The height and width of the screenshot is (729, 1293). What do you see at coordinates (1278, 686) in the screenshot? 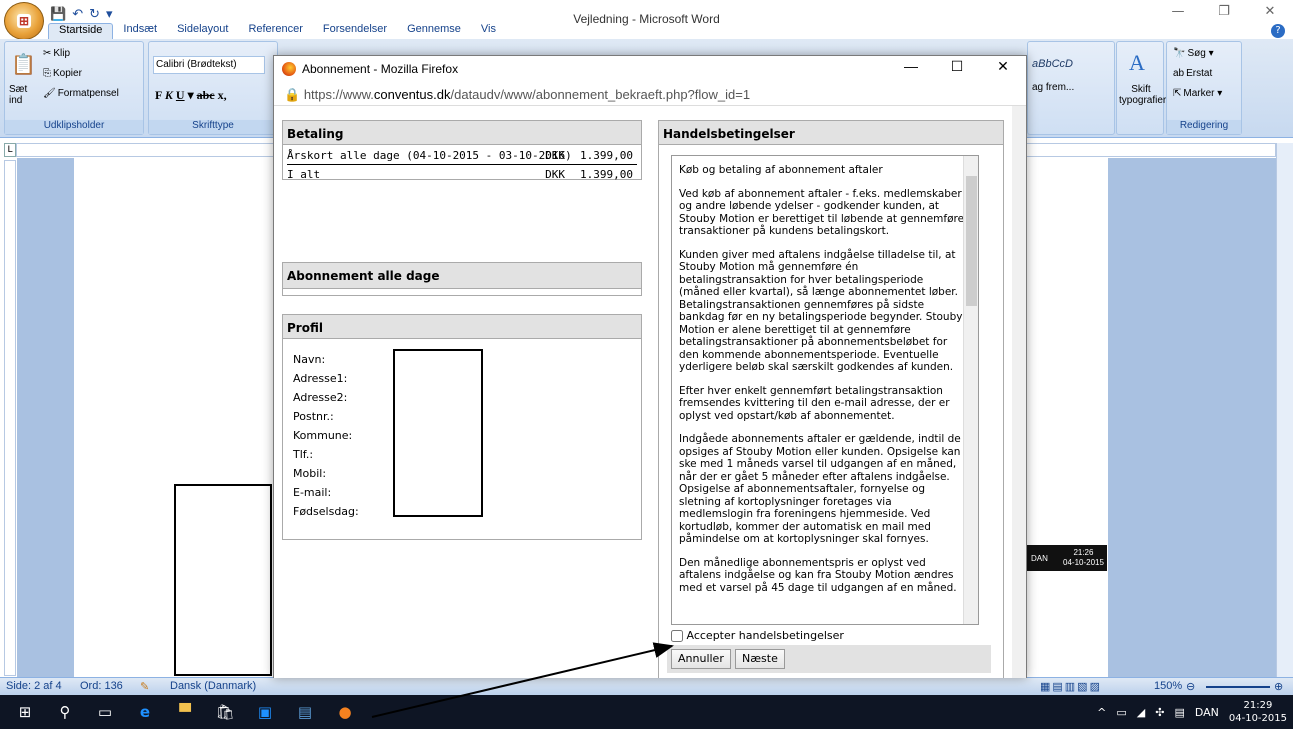
I see `zoom-in-icon: ⊕` at bounding box center [1278, 686].